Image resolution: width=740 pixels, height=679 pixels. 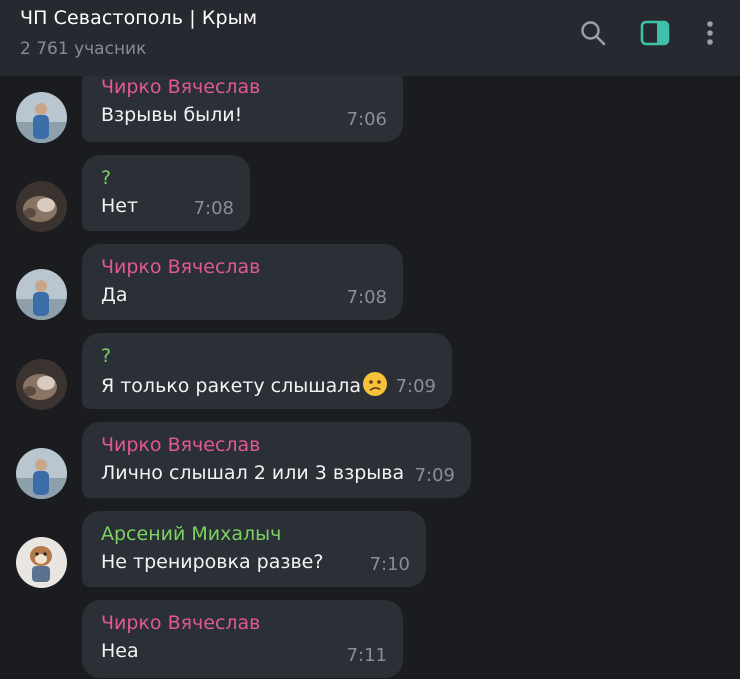 What do you see at coordinates (172, 115) in the screenshot?
I see `message-text: Взрывы были!` at bounding box center [172, 115].